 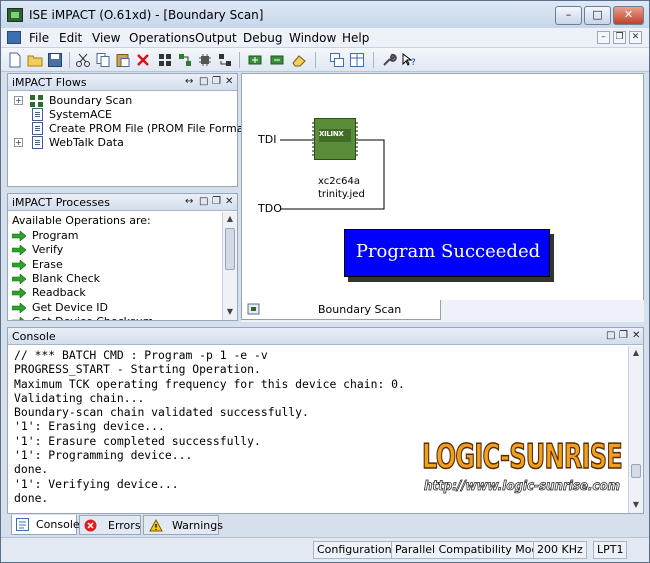 What do you see at coordinates (165, 60) in the screenshot?
I see `chain-icon` at bounding box center [165, 60].